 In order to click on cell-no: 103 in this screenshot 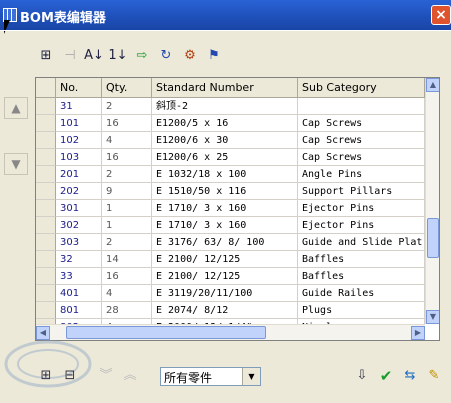, I will do `click(79, 157)`.